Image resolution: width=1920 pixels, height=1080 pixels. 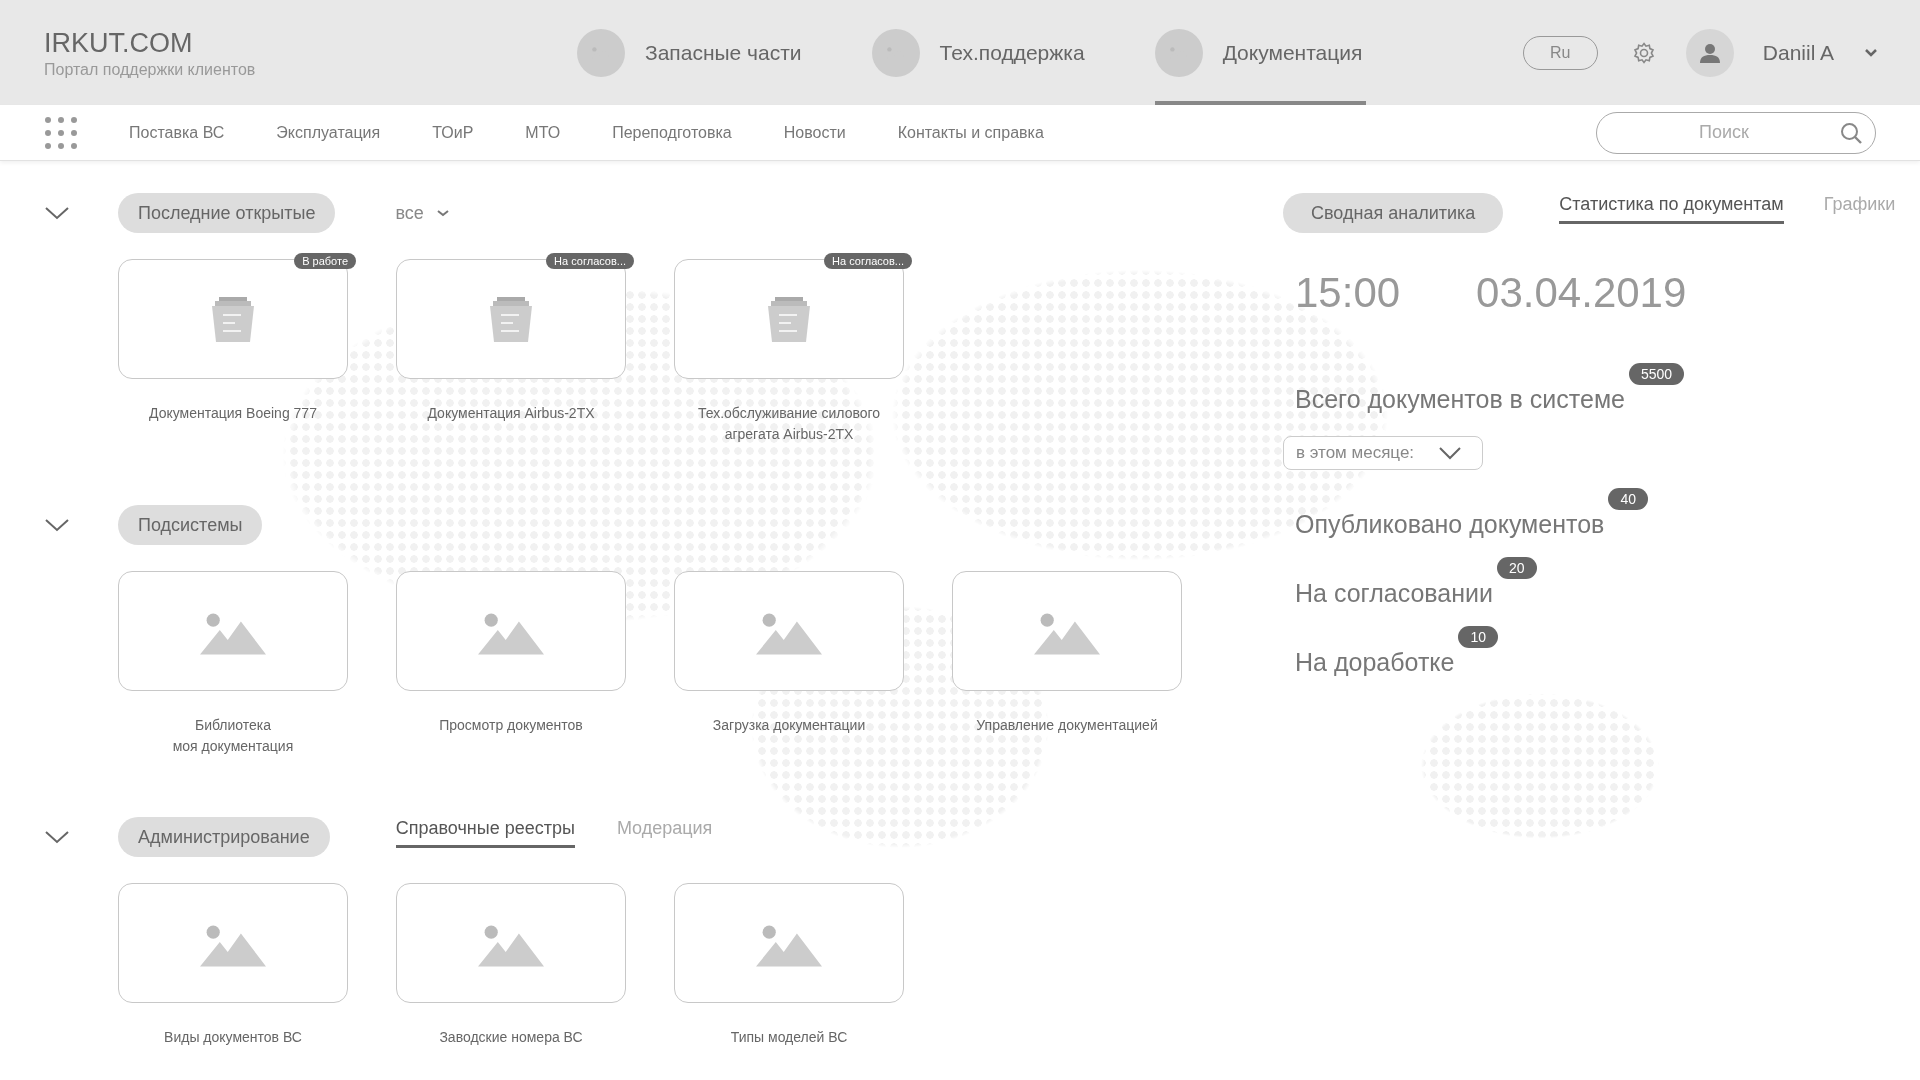 What do you see at coordinates (1067, 725) in the screenshot?
I see `card-label: Управление документацией` at bounding box center [1067, 725].